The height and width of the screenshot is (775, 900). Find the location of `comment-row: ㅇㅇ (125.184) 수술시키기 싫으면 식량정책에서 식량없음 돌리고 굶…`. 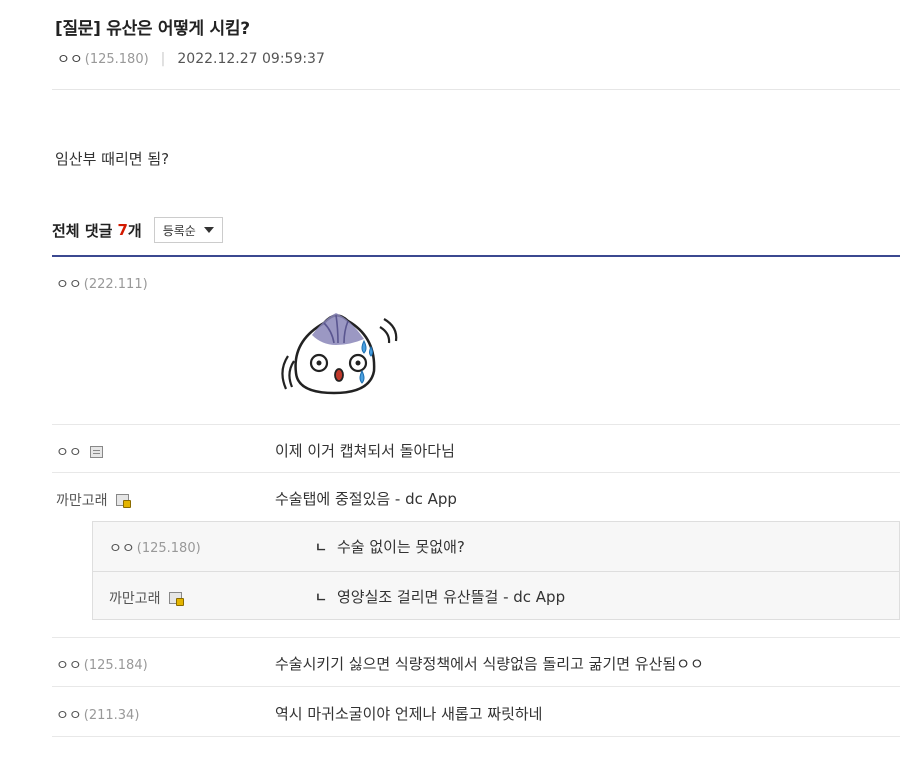

comment-row: ㅇㅇ (125.184) 수술시키기 싫으면 식량정책에서 식량없음 돌리고 굶… is located at coordinates (476, 662).